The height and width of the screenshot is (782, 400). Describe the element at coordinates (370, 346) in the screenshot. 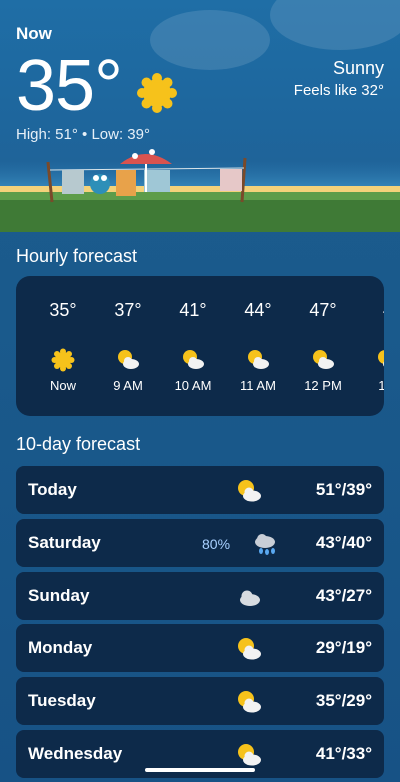

I see `hourly-item: 4 1 P` at that location.